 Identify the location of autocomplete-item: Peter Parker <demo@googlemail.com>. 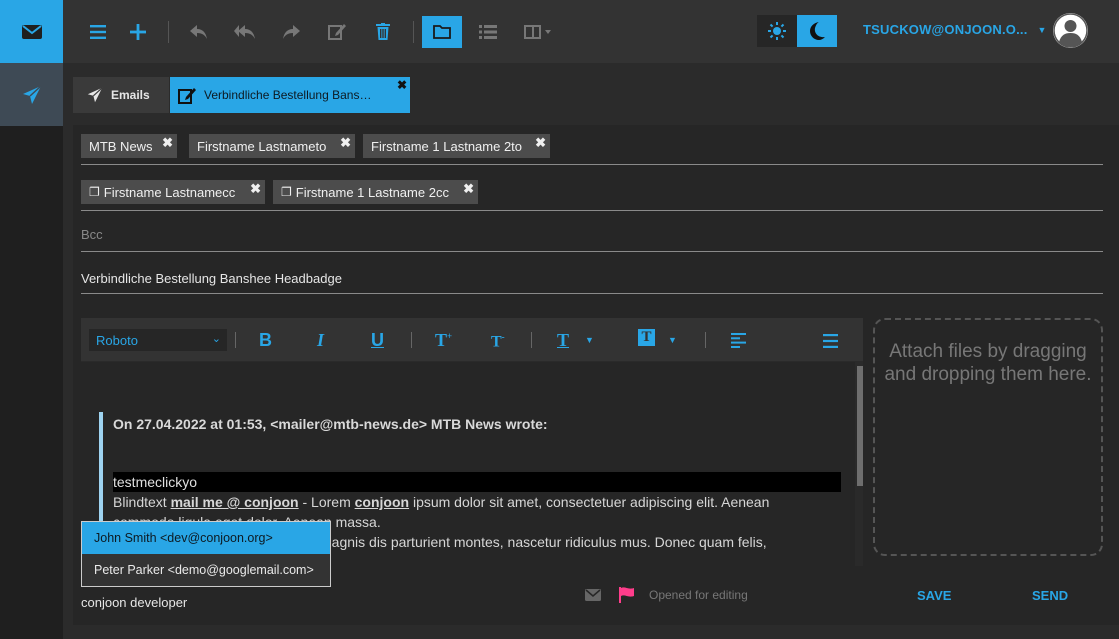
(206, 570).